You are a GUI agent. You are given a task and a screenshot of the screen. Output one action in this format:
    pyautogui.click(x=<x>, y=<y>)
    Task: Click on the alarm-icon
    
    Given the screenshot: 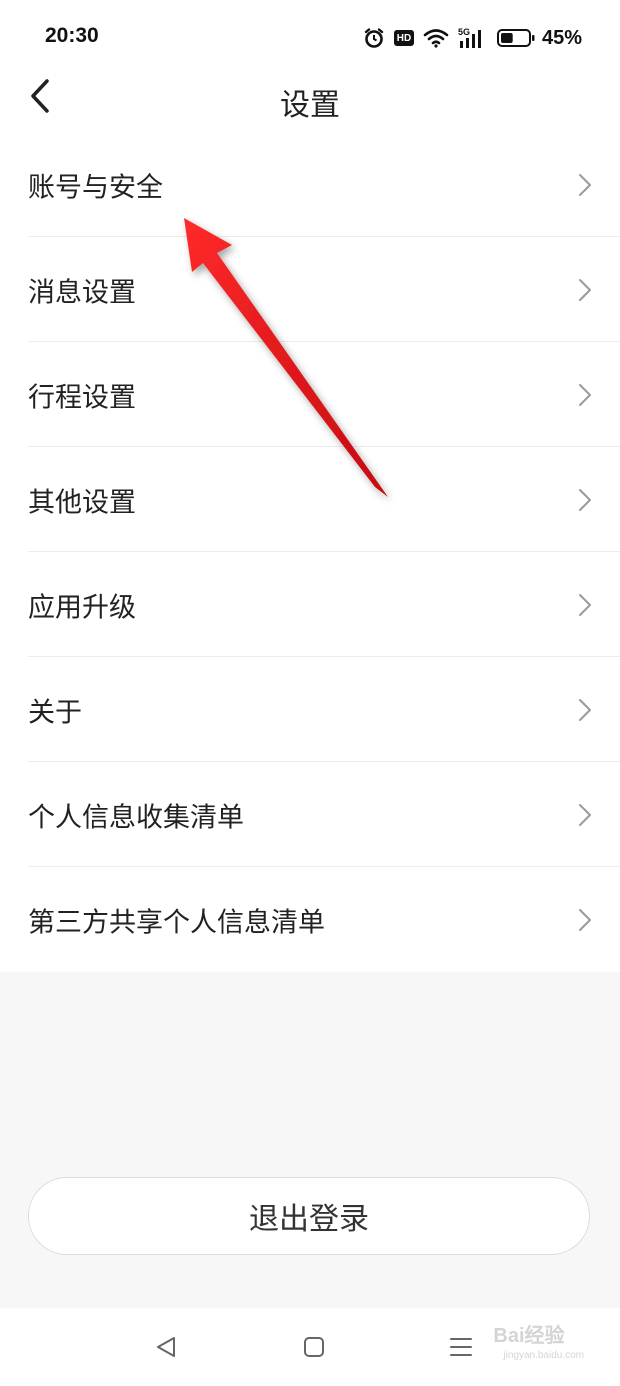 What is the action you would take?
    pyautogui.click(x=374, y=38)
    